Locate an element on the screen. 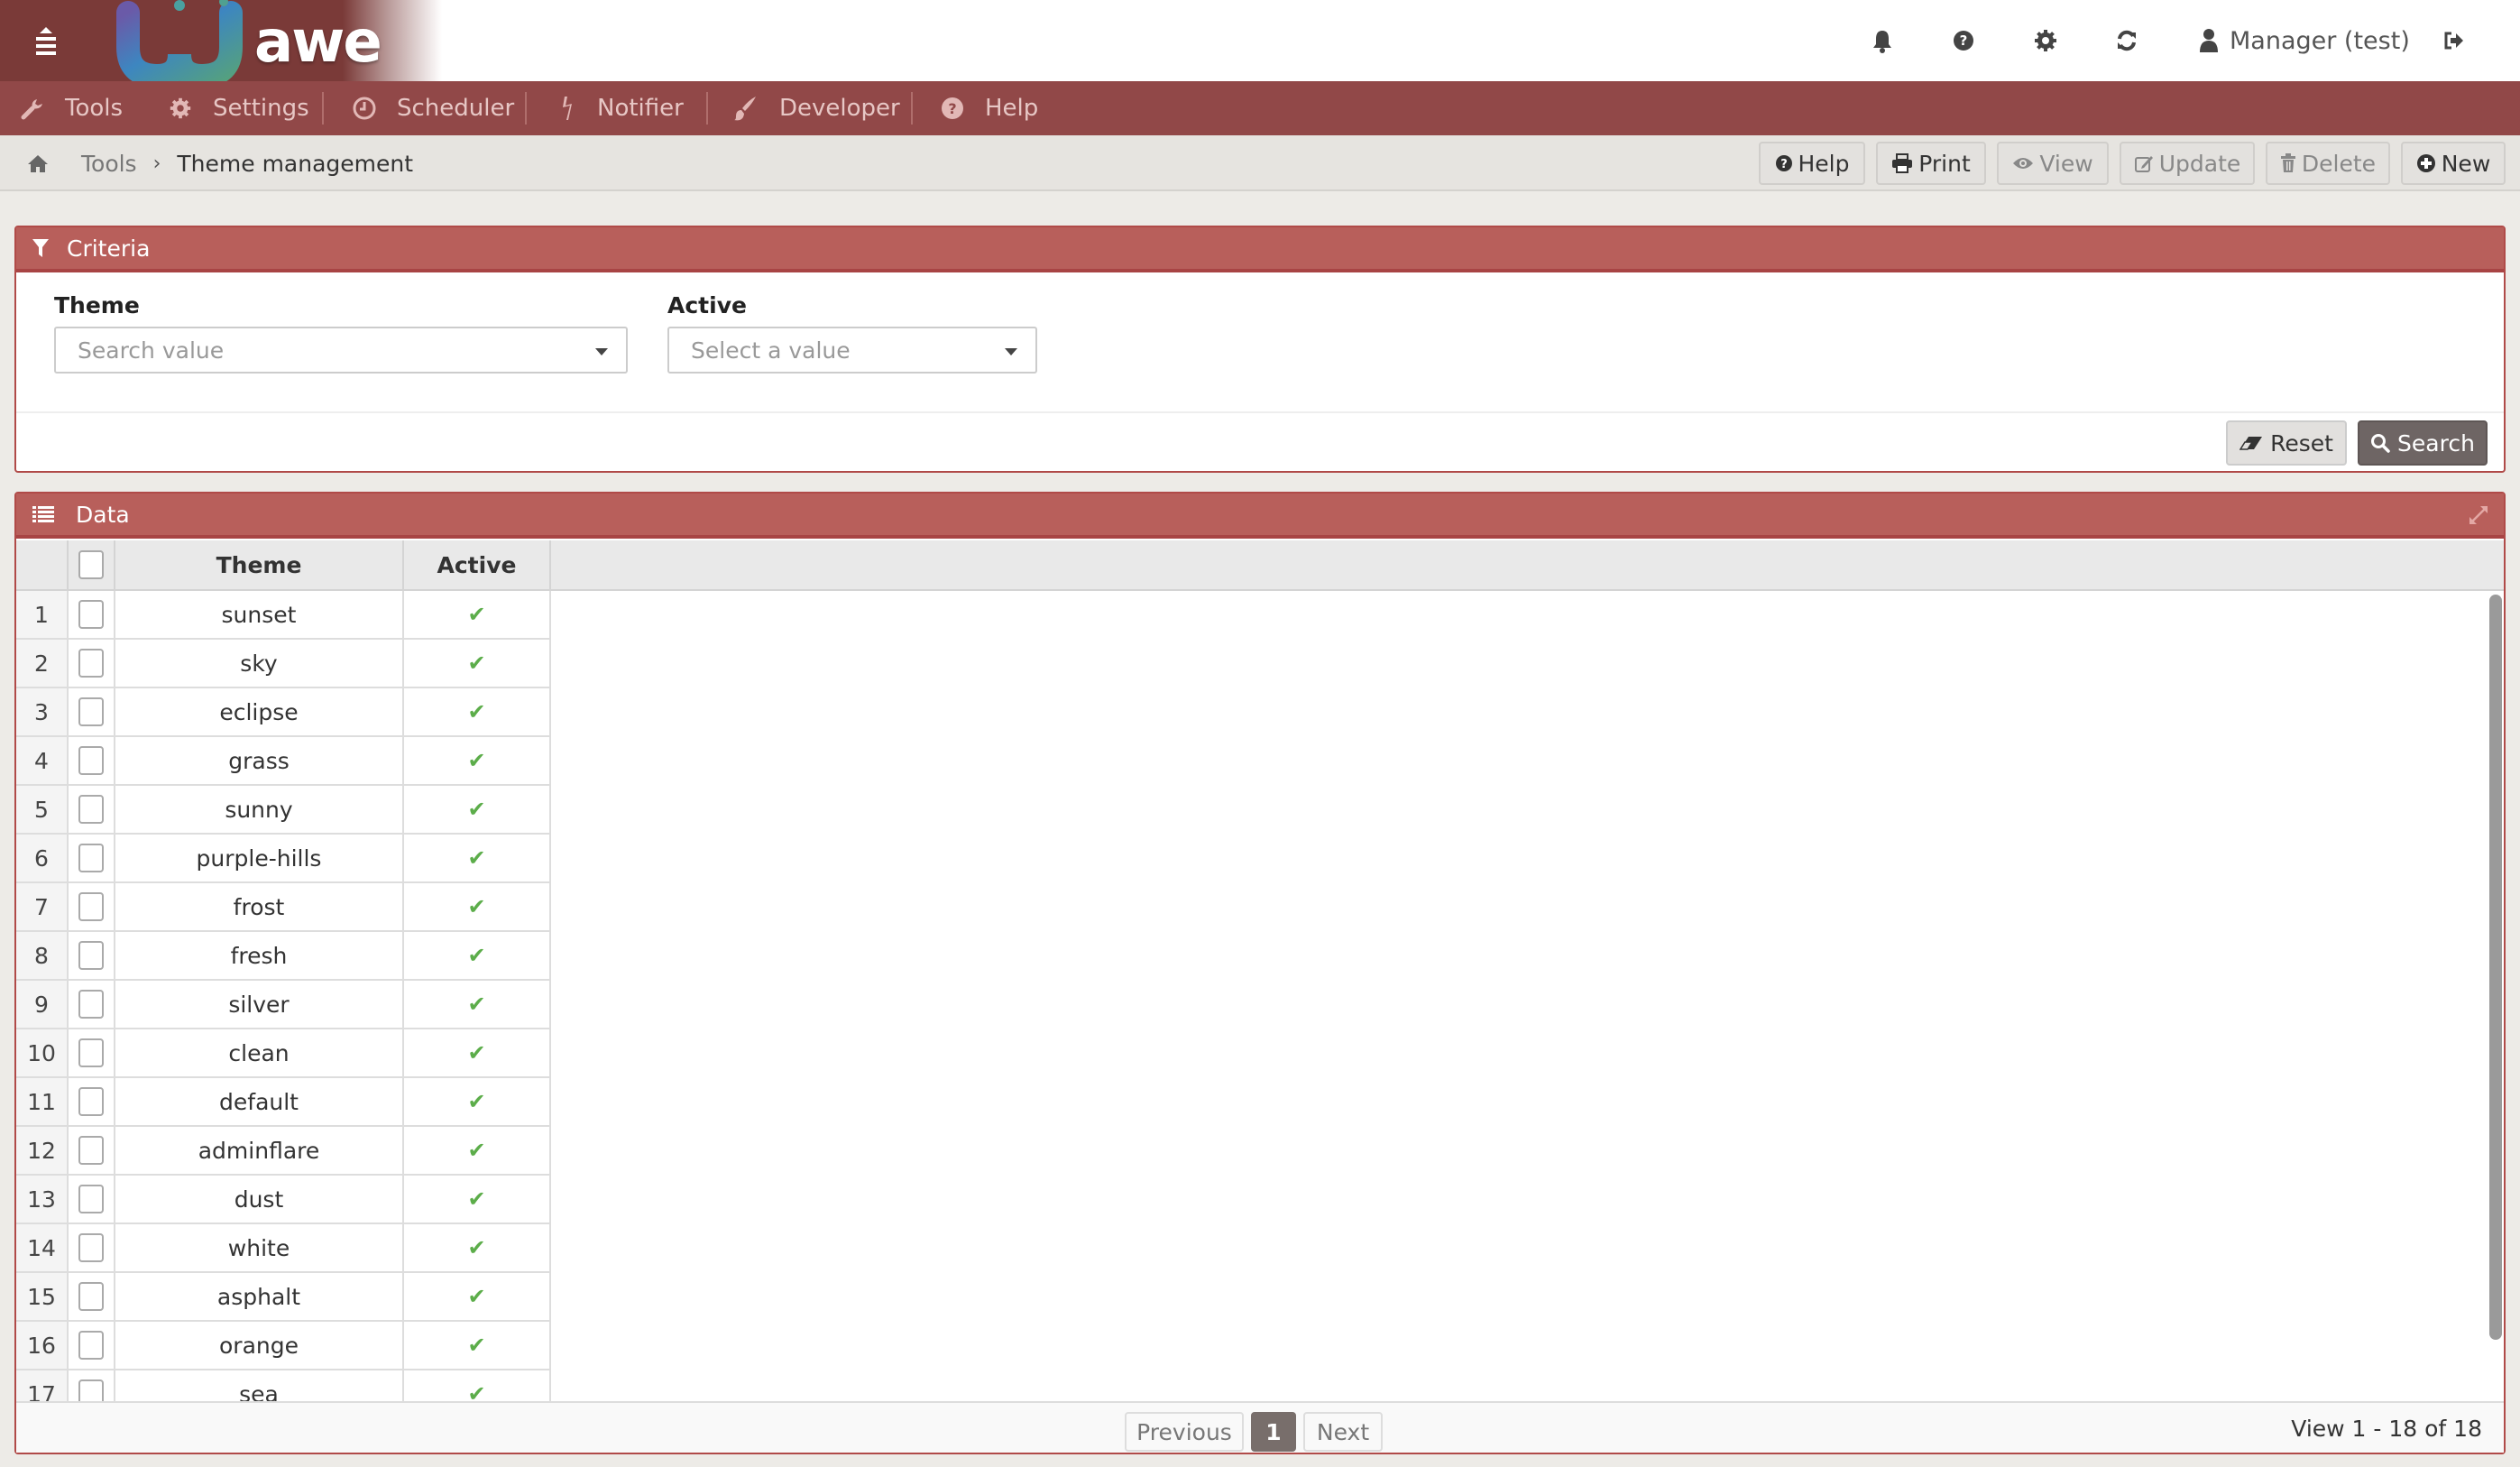  theme-cell: eclipse is located at coordinates (259, 711).